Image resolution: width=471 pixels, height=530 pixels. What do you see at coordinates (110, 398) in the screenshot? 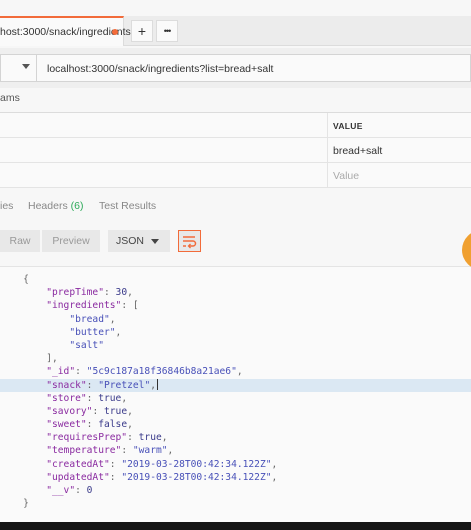
I see `json-value-store: true` at bounding box center [110, 398].